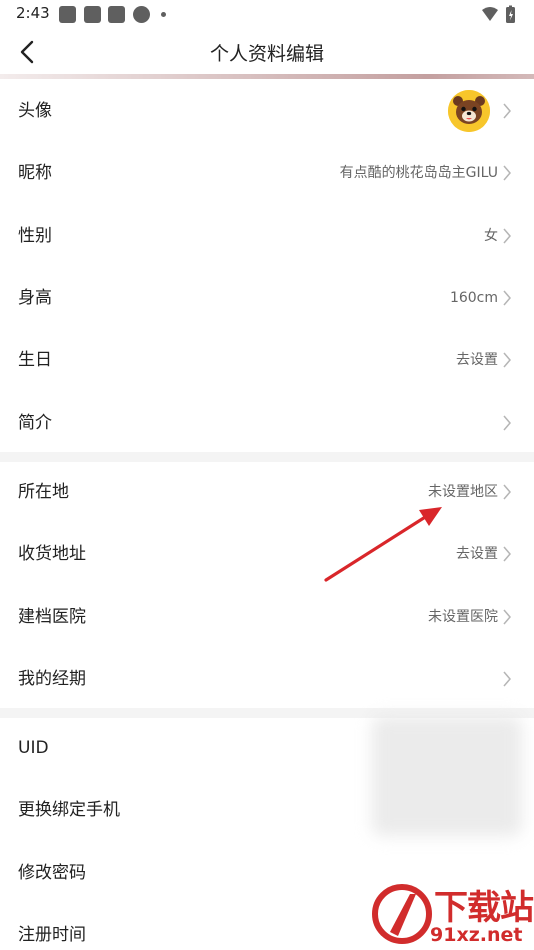 This screenshot has height=950, width=534. Describe the element at coordinates (463, 617) in the screenshot. I see `row-value: 未设置医院` at that location.